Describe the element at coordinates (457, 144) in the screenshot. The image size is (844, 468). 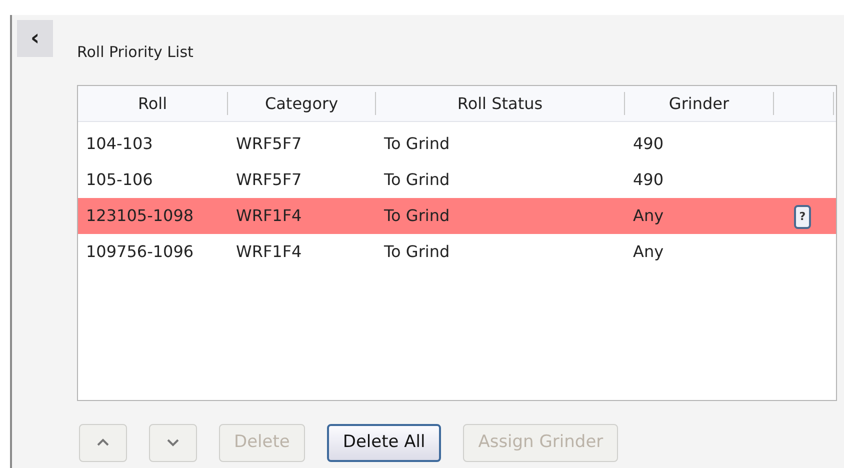
I see `table-row: 104-103 WRF5F7 To Grind 490` at that location.